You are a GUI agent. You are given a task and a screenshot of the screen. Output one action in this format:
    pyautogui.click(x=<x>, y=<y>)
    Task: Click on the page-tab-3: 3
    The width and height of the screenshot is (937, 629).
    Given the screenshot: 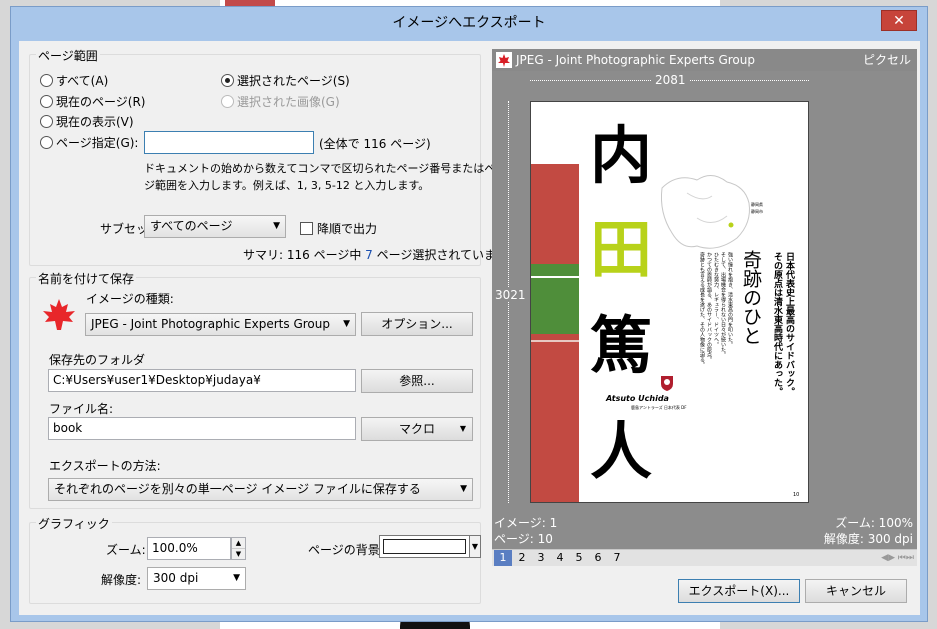 What is the action you would take?
    pyautogui.click(x=541, y=558)
    